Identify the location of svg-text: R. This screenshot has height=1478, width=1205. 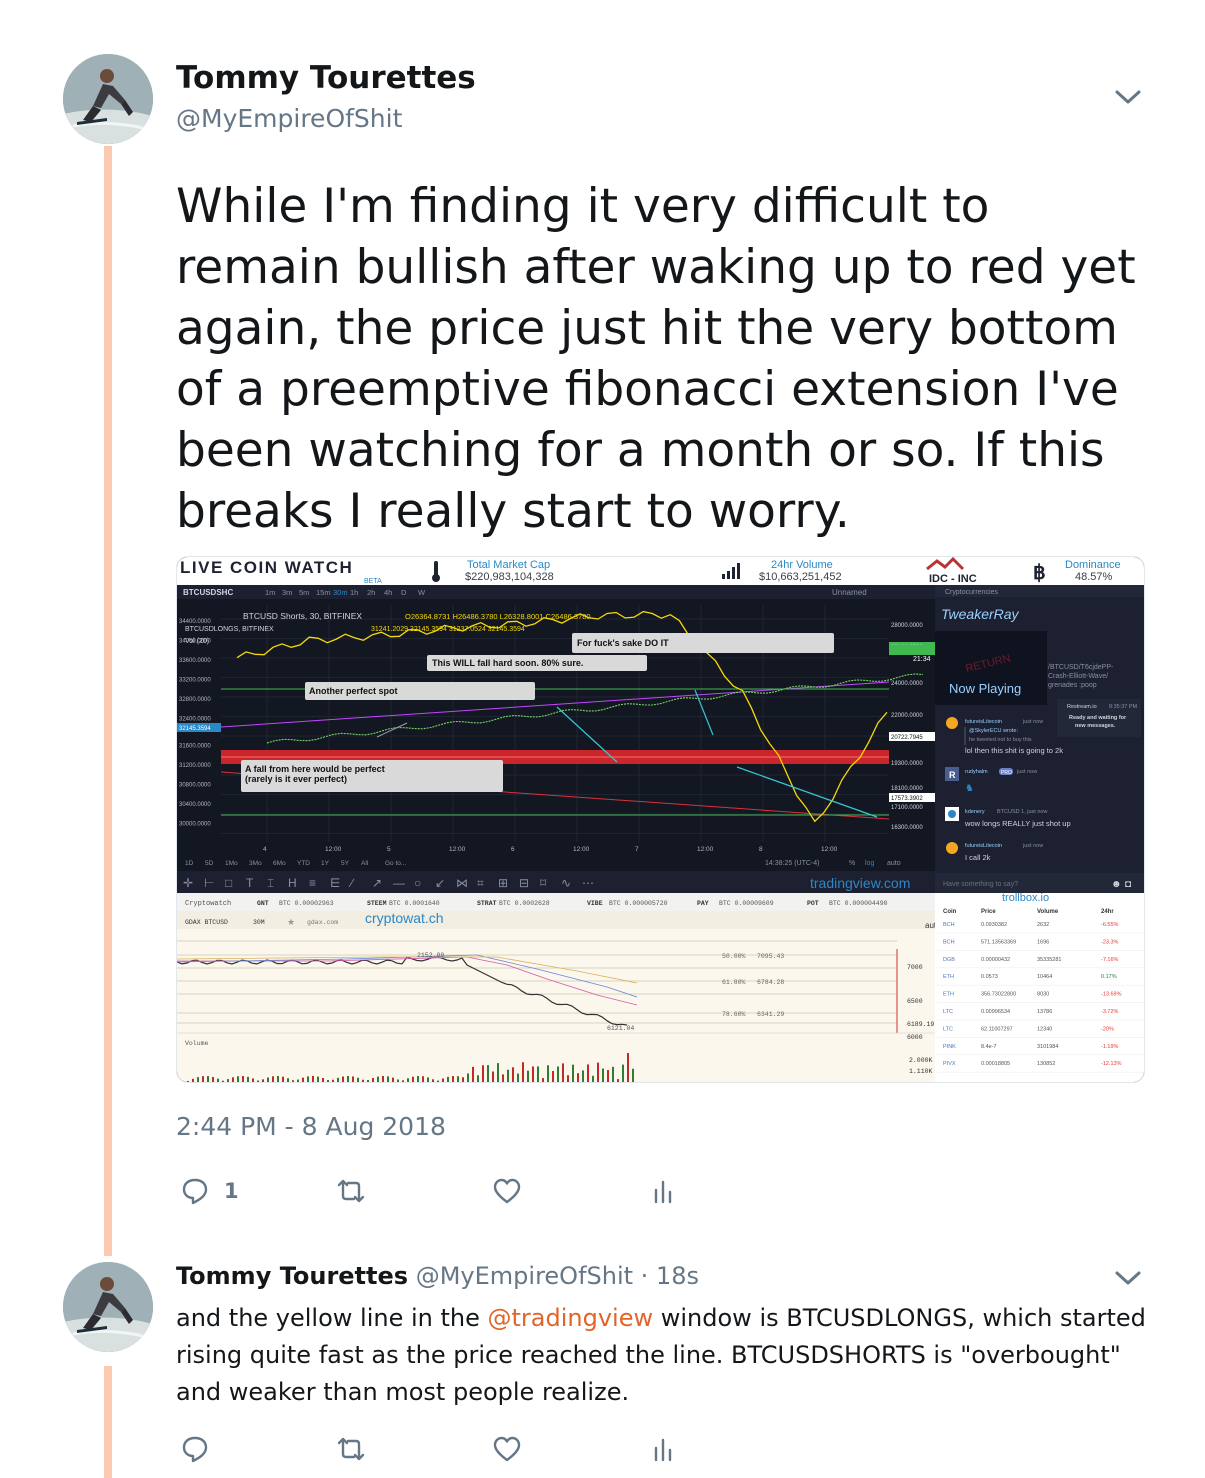
(952, 775).